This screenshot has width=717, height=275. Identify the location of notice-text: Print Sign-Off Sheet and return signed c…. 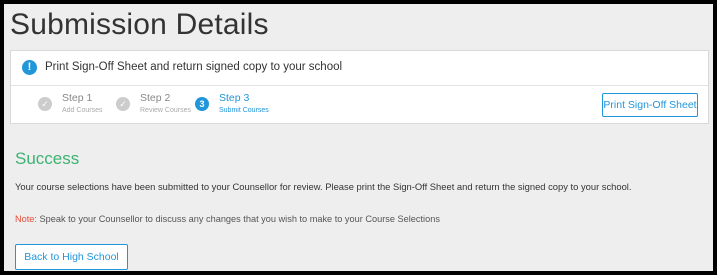
(194, 67).